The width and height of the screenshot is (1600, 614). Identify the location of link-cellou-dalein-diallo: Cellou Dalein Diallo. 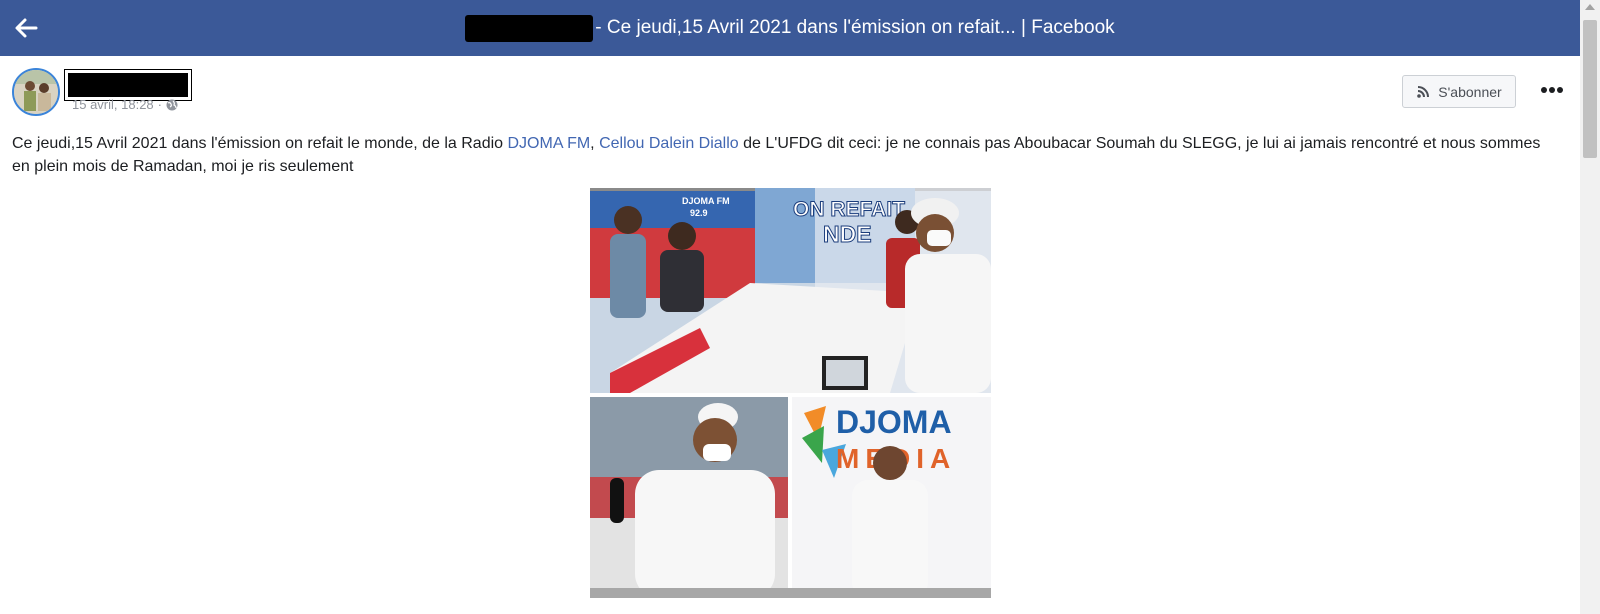
(669, 143).